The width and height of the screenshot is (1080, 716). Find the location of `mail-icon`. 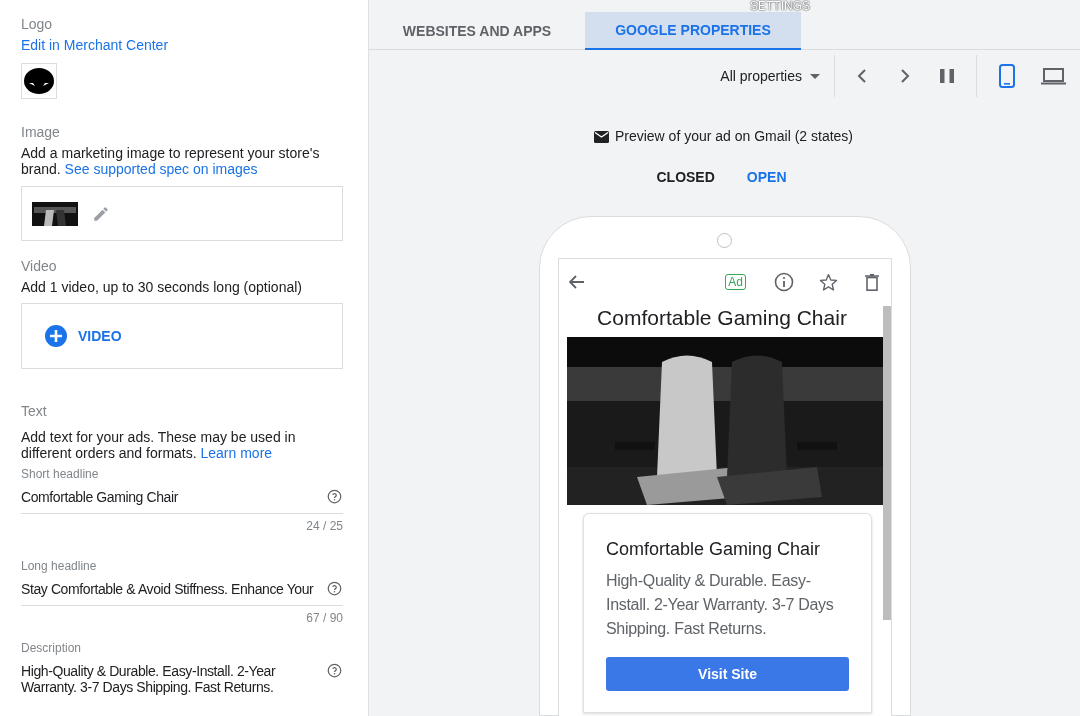

mail-icon is located at coordinates (601, 136).